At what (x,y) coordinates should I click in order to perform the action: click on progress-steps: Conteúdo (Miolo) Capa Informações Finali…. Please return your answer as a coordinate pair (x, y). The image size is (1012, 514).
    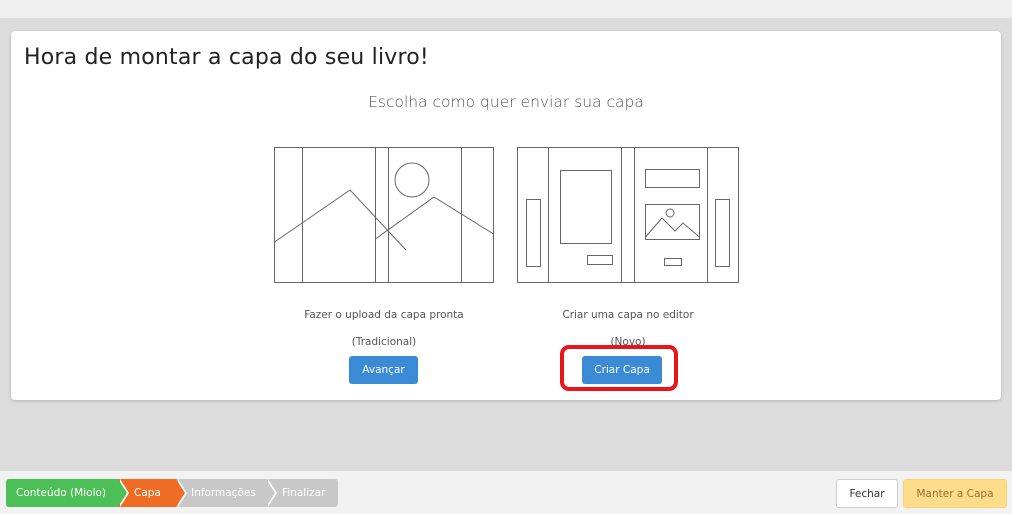
    Looking at the image, I should click on (172, 493).